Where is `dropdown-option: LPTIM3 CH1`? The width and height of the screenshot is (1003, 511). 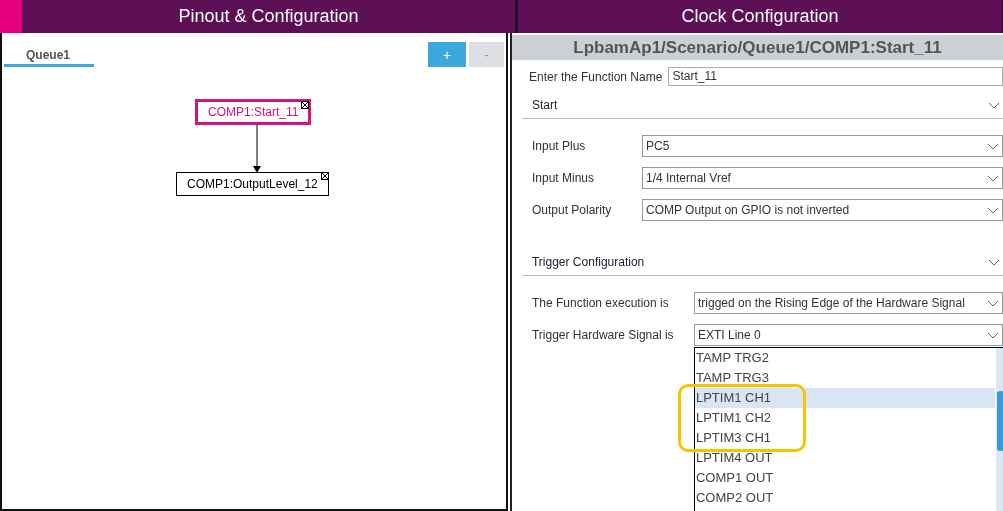 dropdown-option: LPTIM3 CH1 is located at coordinates (844, 438).